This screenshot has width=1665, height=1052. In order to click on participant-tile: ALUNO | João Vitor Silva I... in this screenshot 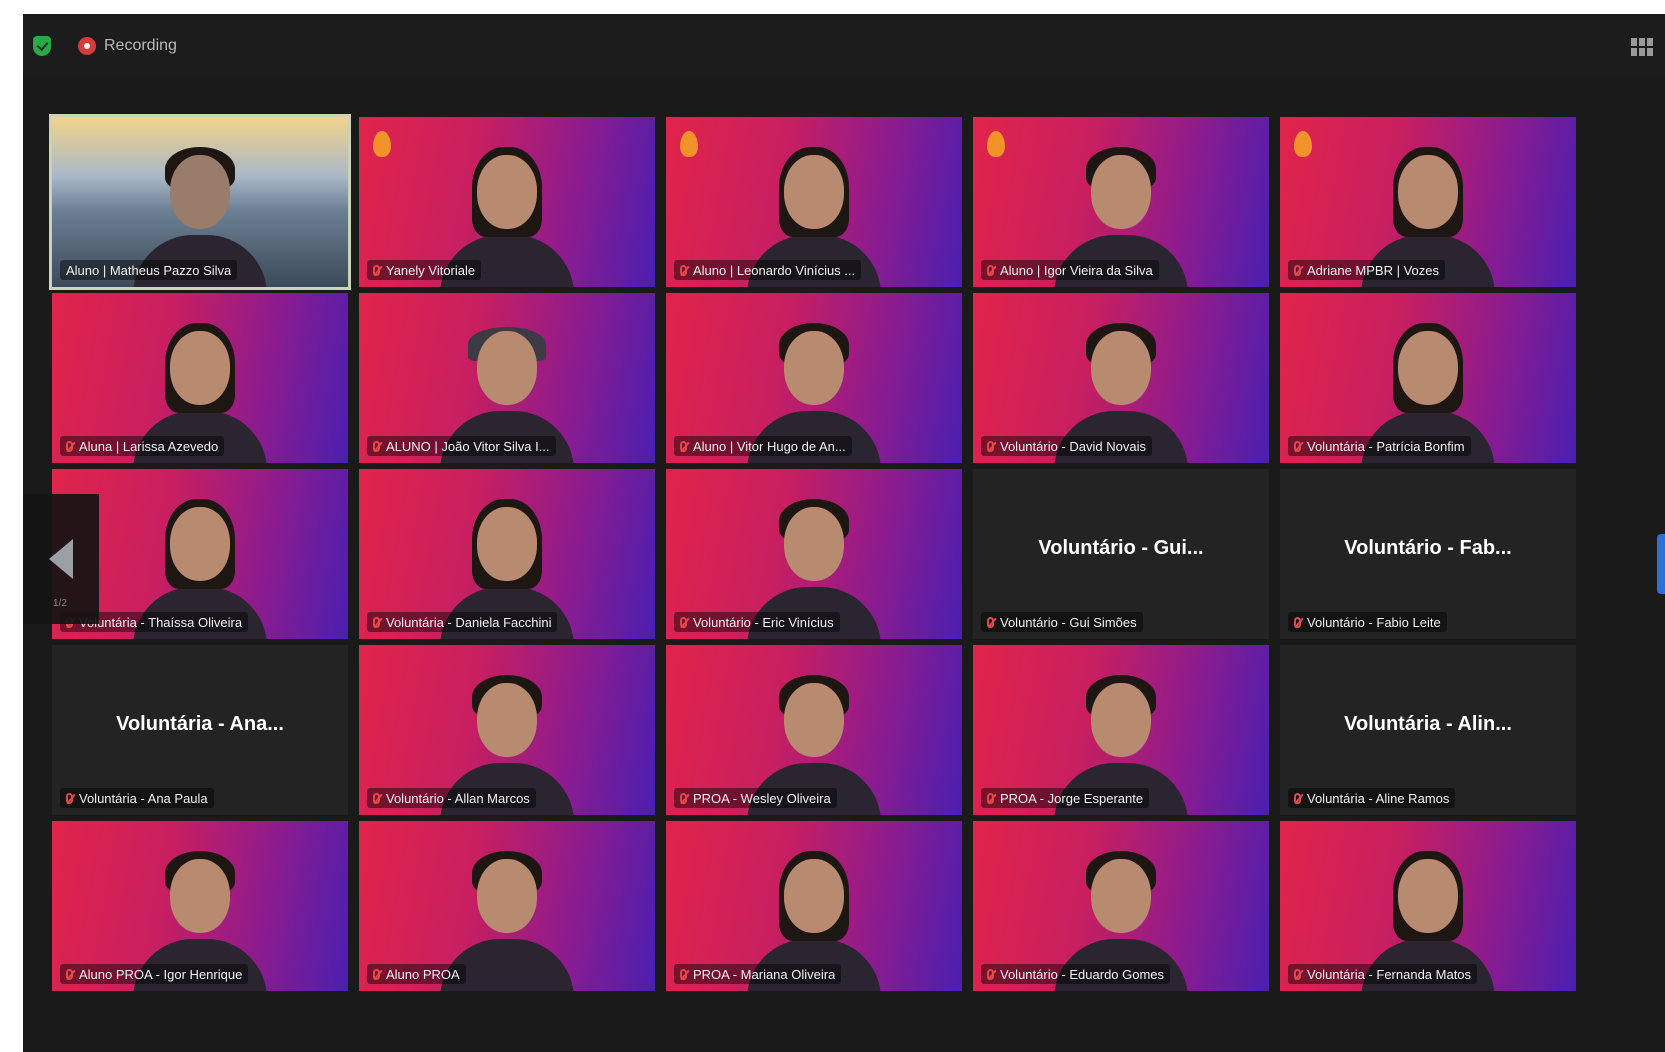, I will do `click(507, 378)`.